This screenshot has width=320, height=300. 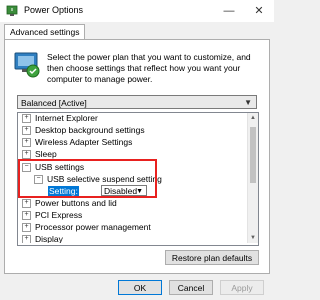 What do you see at coordinates (76, 203) in the screenshot?
I see `tree-item-label: Power buttons and lid` at bounding box center [76, 203].